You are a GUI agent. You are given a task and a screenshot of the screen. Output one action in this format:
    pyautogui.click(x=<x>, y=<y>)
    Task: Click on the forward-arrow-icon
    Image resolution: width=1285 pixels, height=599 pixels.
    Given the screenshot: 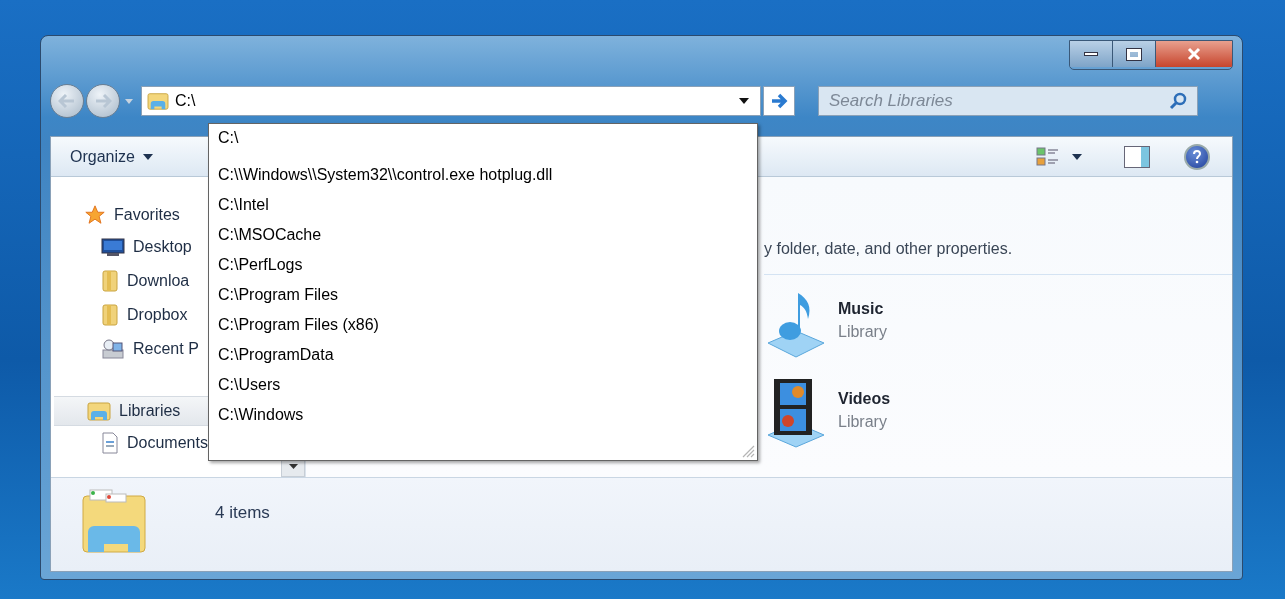 What is the action you would take?
    pyautogui.click(x=103, y=101)
    